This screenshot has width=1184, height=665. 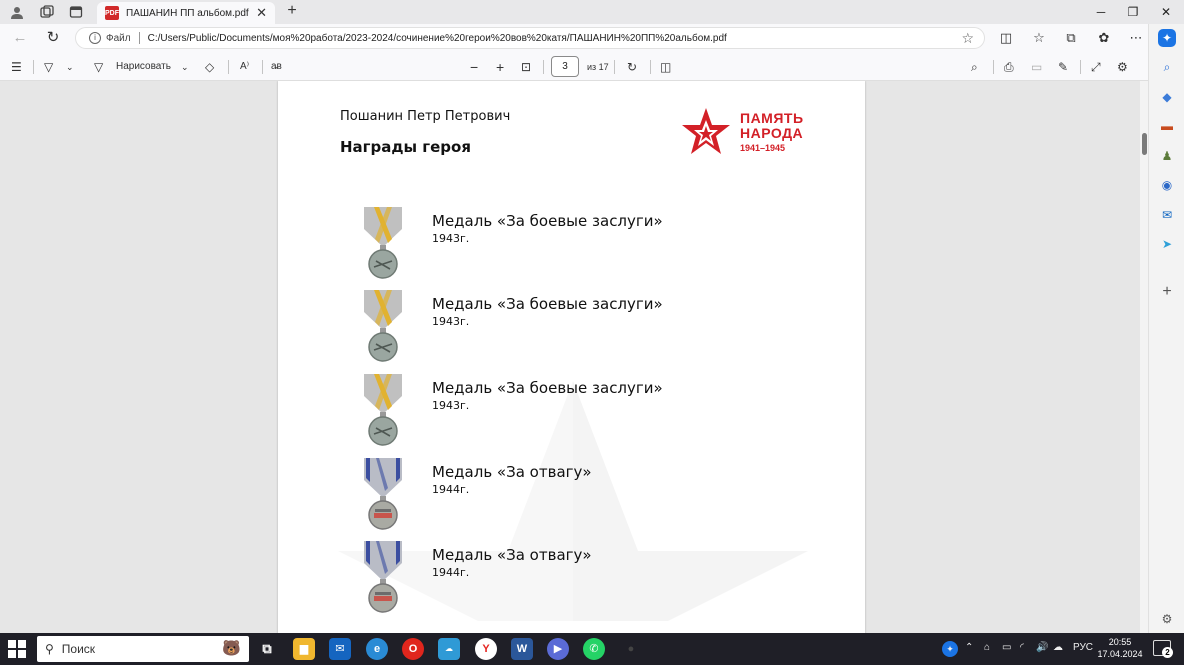 I want to click on whatsapp-icon: ✆, so click(x=594, y=649).